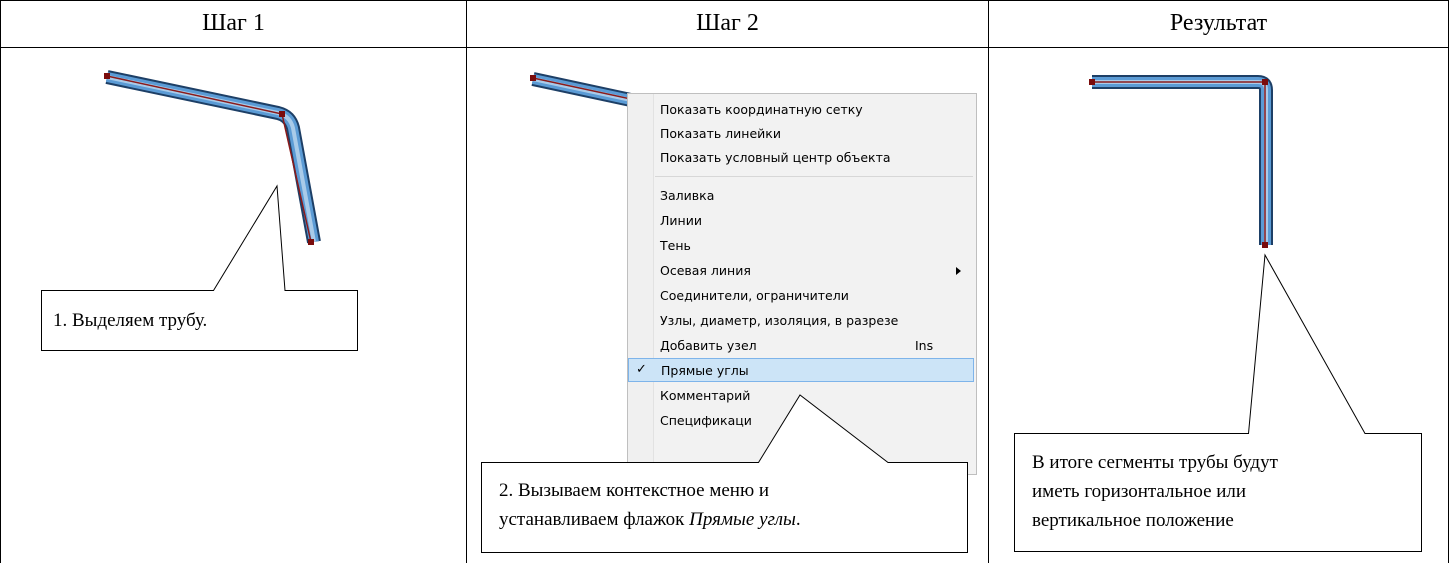 Image resolution: width=1449 pixels, height=563 pixels. What do you see at coordinates (1133, 520) in the screenshot?
I see `callout-result-line3: вертикальное положение` at bounding box center [1133, 520].